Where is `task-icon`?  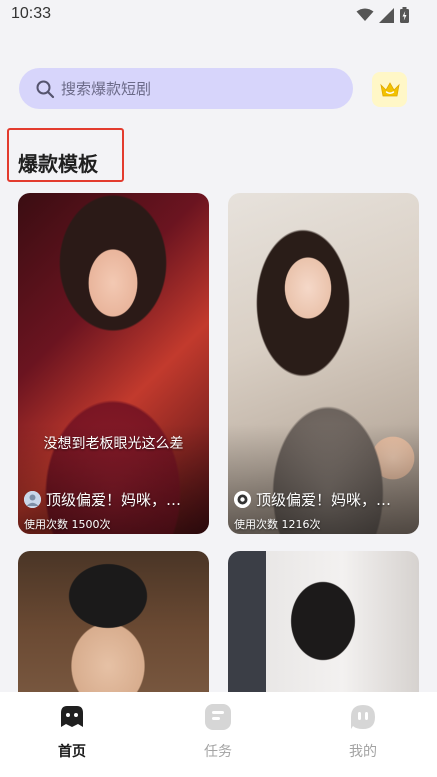 task-icon is located at coordinates (218, 717).